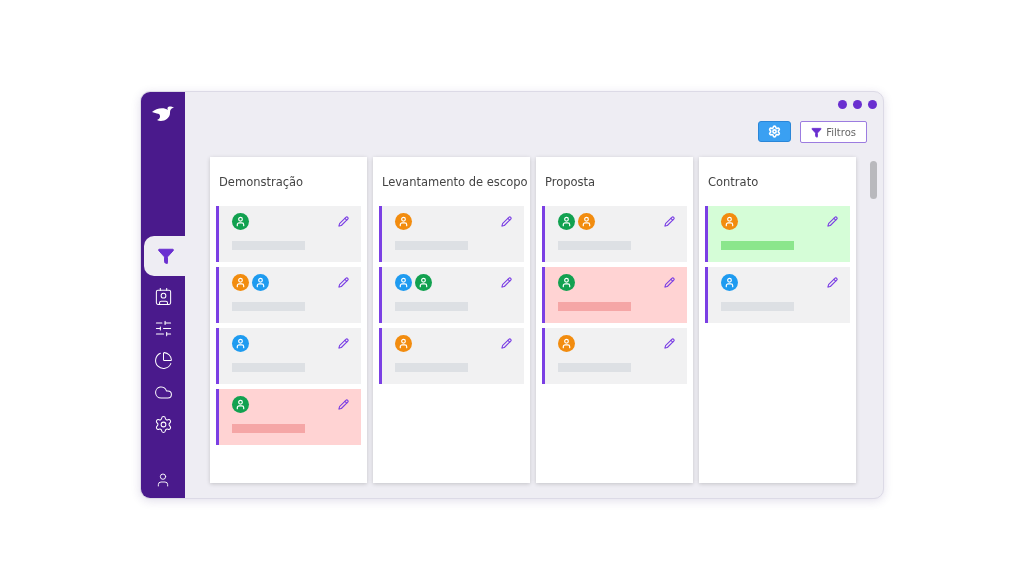 This screenshot has width=1024, height=577. I want to click on pie-chart-icon, so click(163, 360).